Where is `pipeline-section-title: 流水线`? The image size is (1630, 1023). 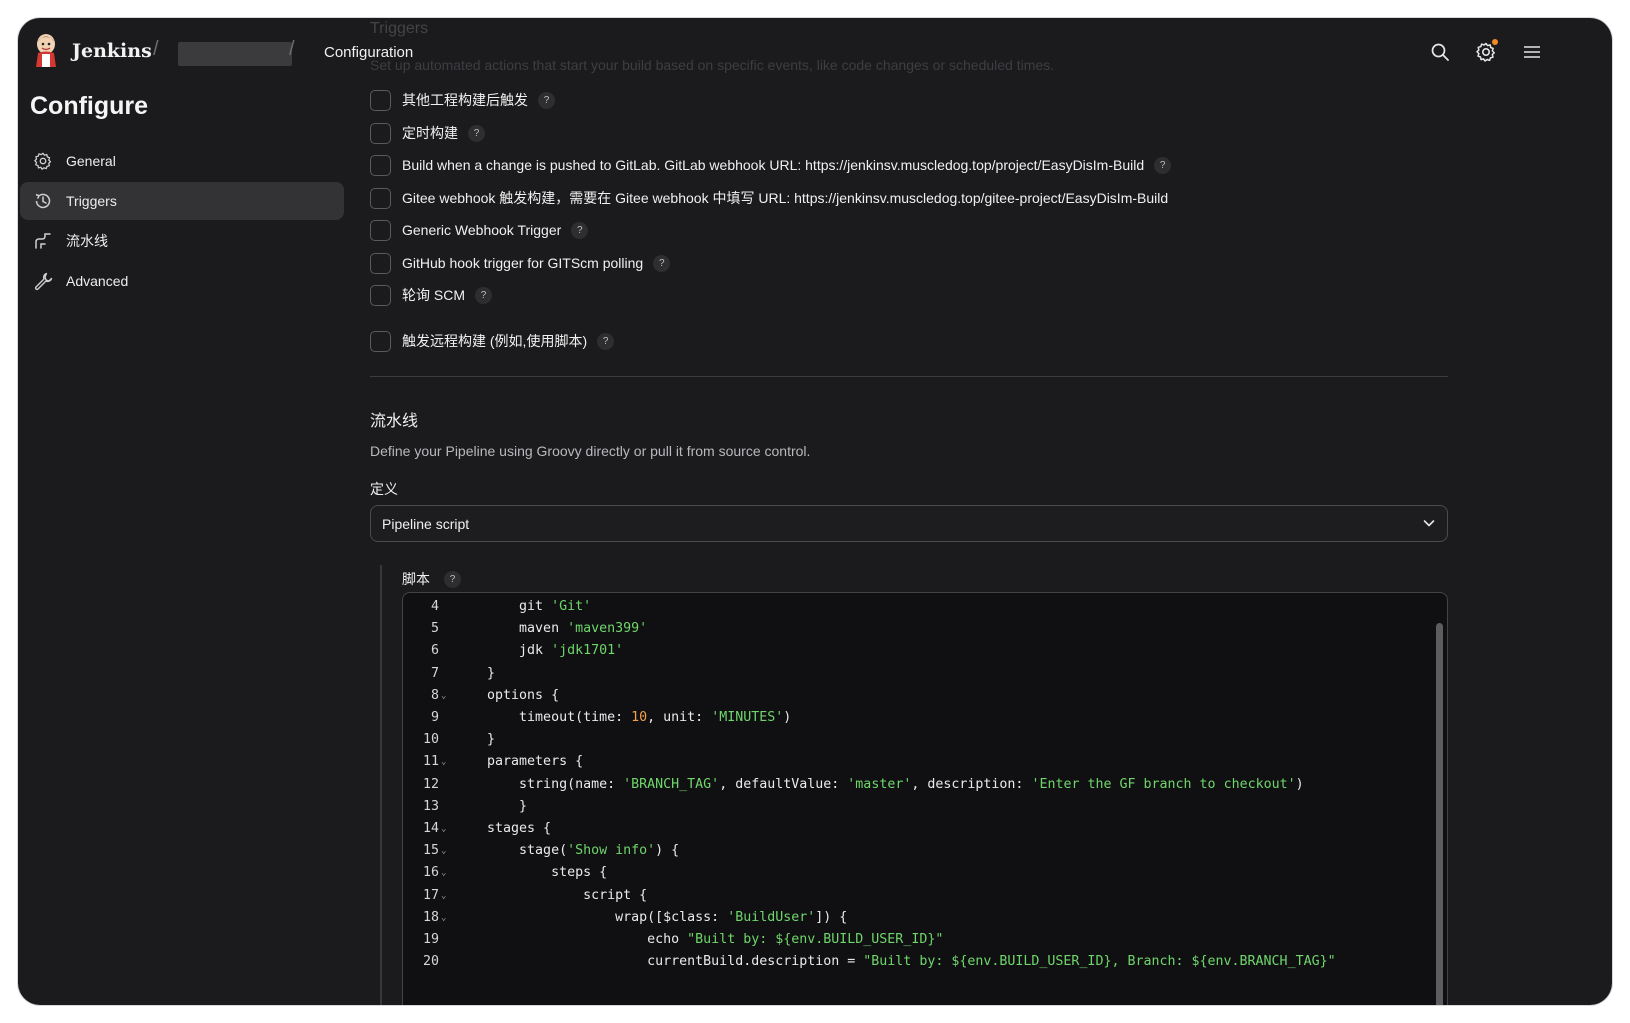
pipeline-section-title: 流水线 is located at coordinates (394, 421).